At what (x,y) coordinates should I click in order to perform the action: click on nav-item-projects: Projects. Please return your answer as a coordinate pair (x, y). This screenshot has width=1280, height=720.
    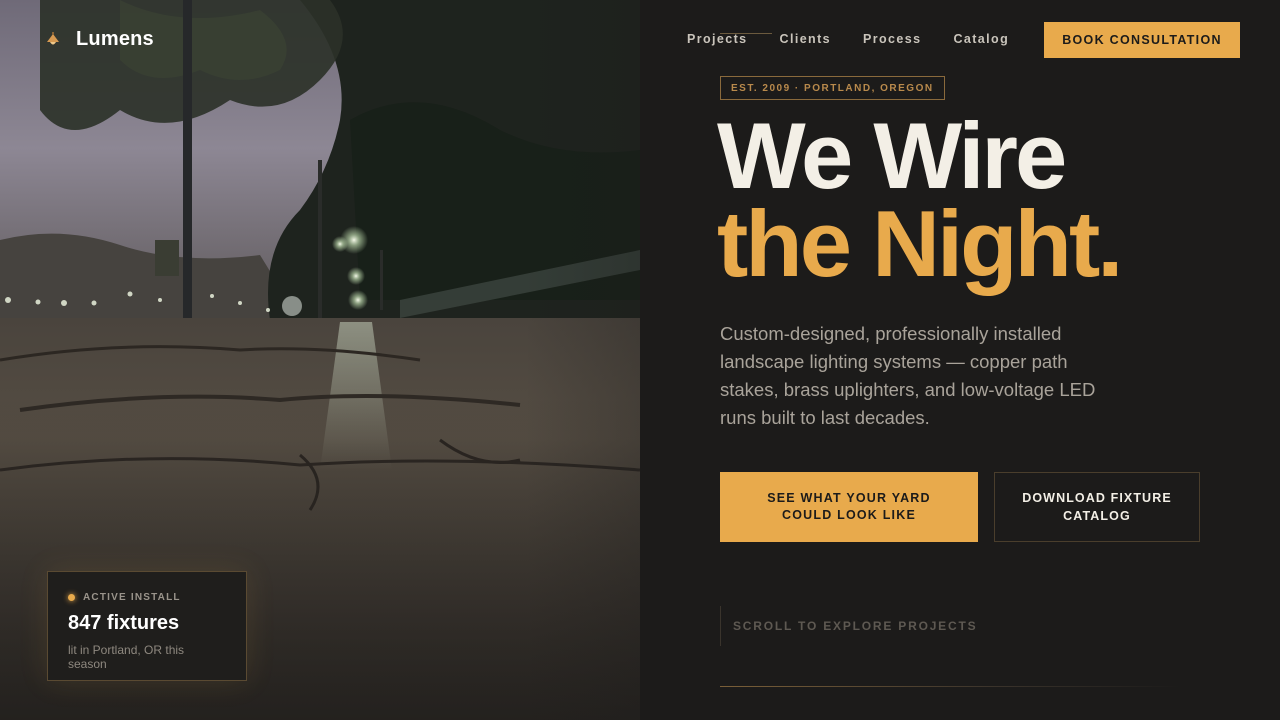
    Looking at the image, I should click on (717, 39).